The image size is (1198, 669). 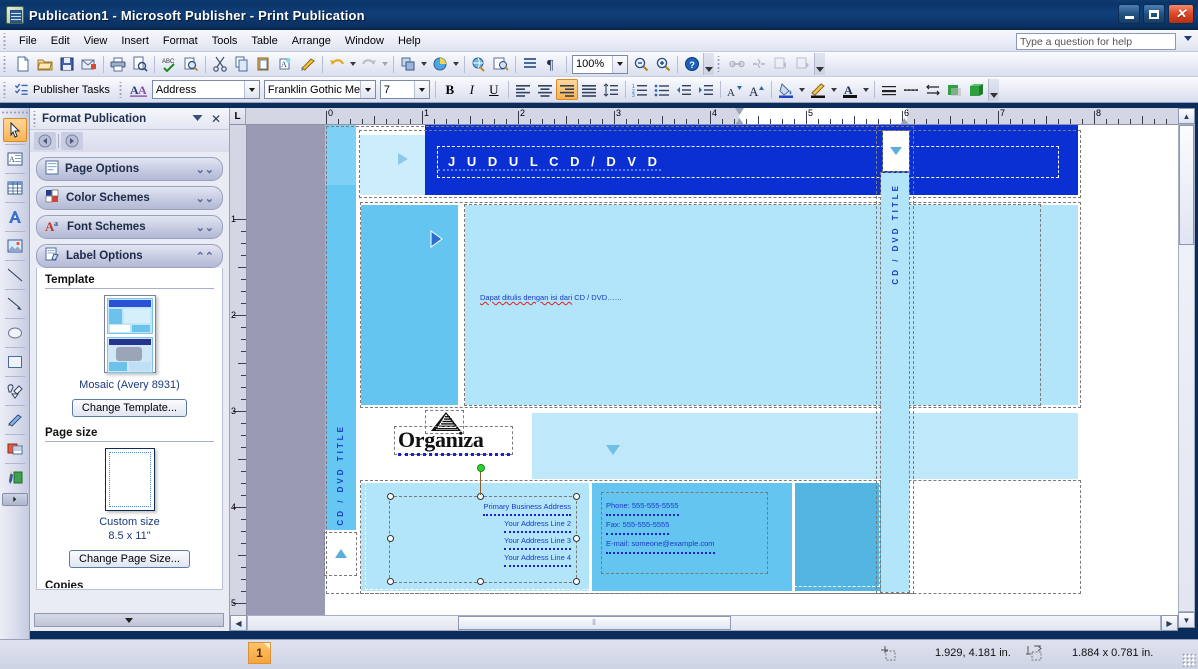 I want to click on maximize-button, so click(x=1154, y=14).